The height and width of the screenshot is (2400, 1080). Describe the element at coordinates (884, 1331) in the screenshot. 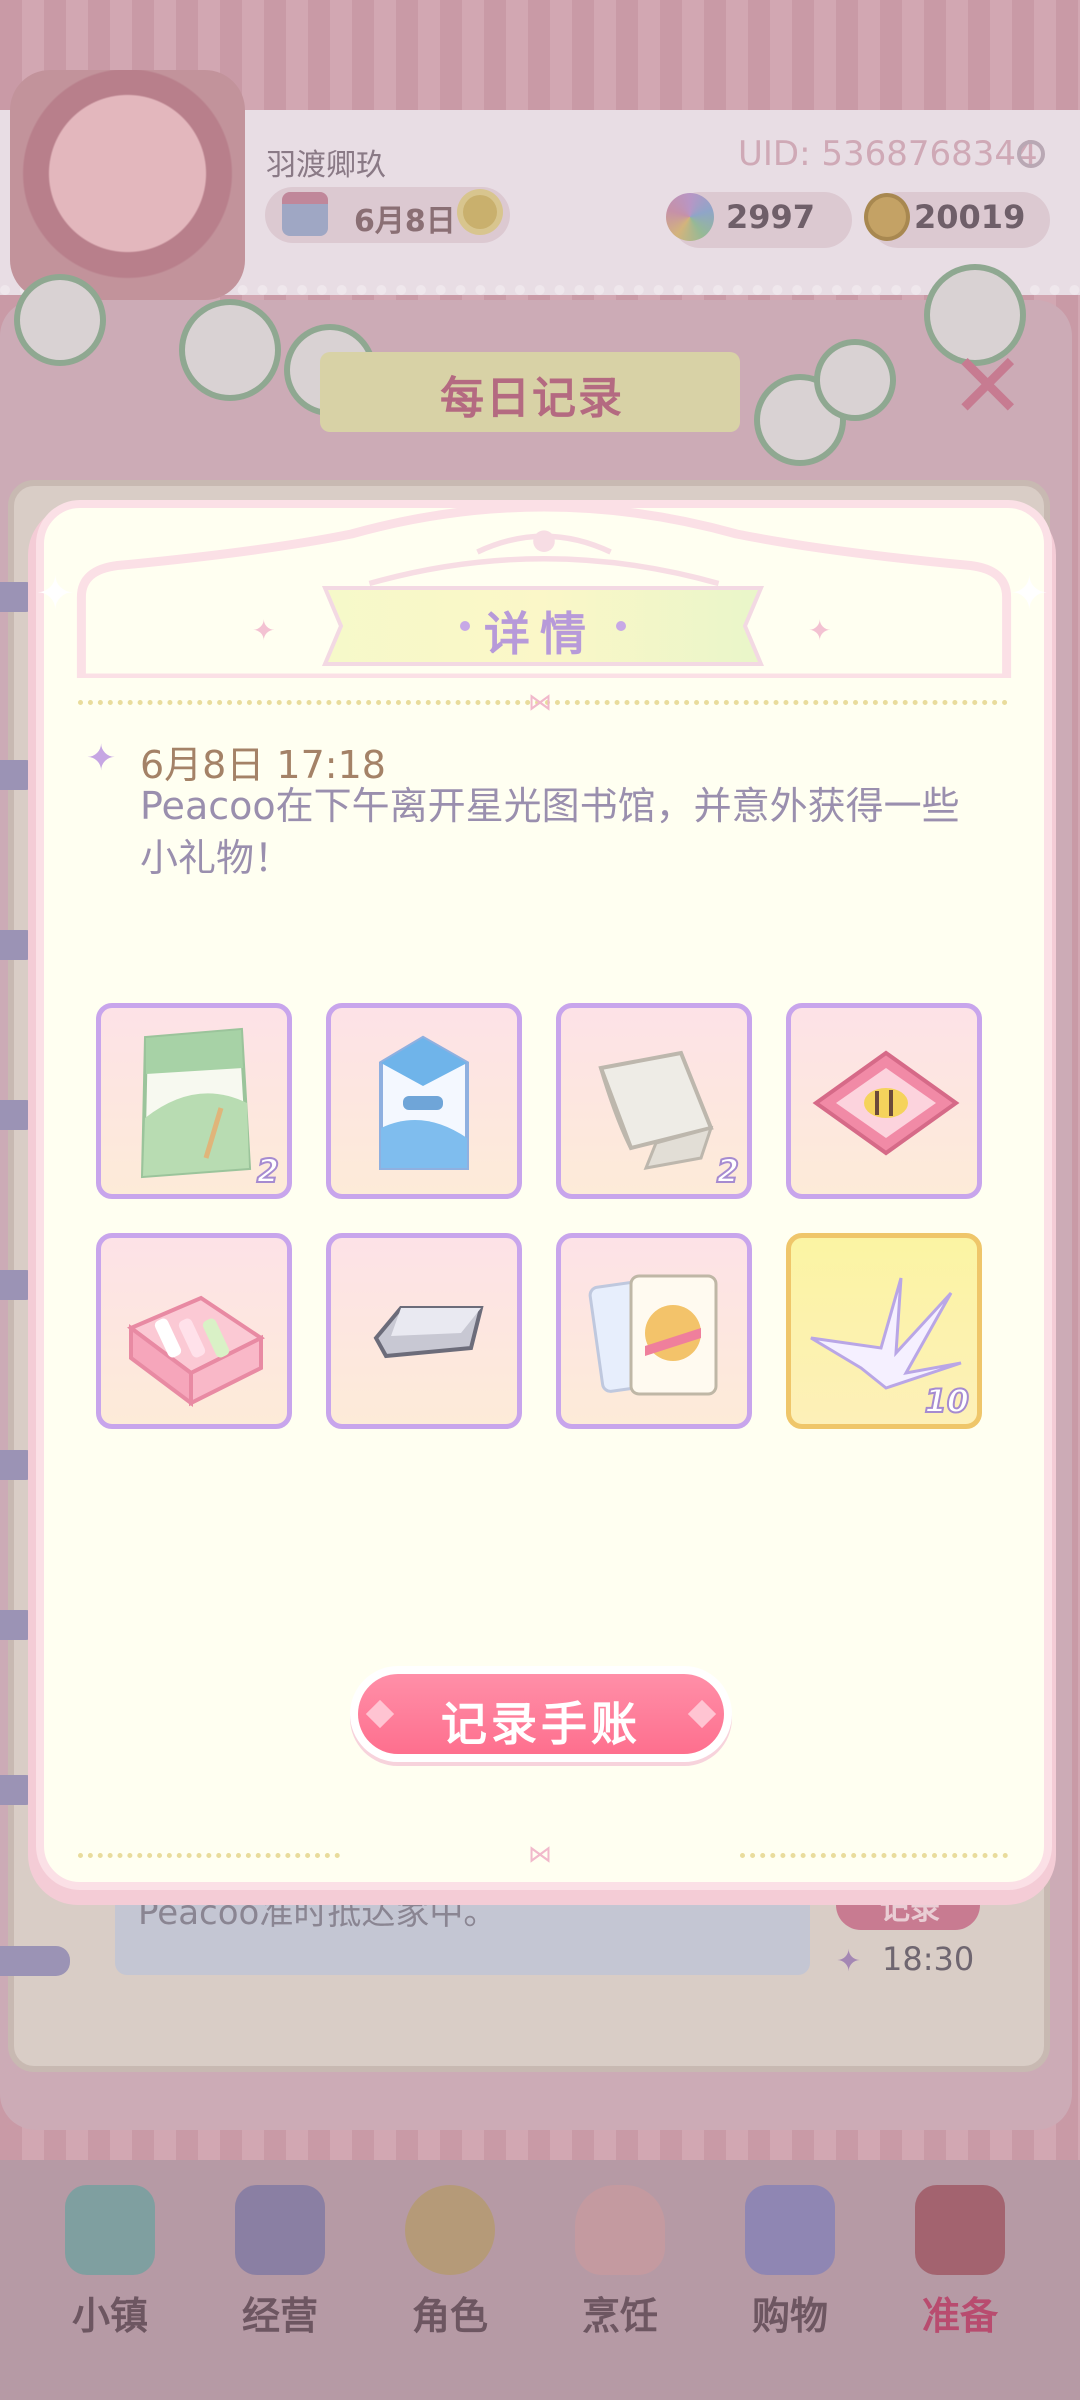

I see `reward-item: 10` at that location.